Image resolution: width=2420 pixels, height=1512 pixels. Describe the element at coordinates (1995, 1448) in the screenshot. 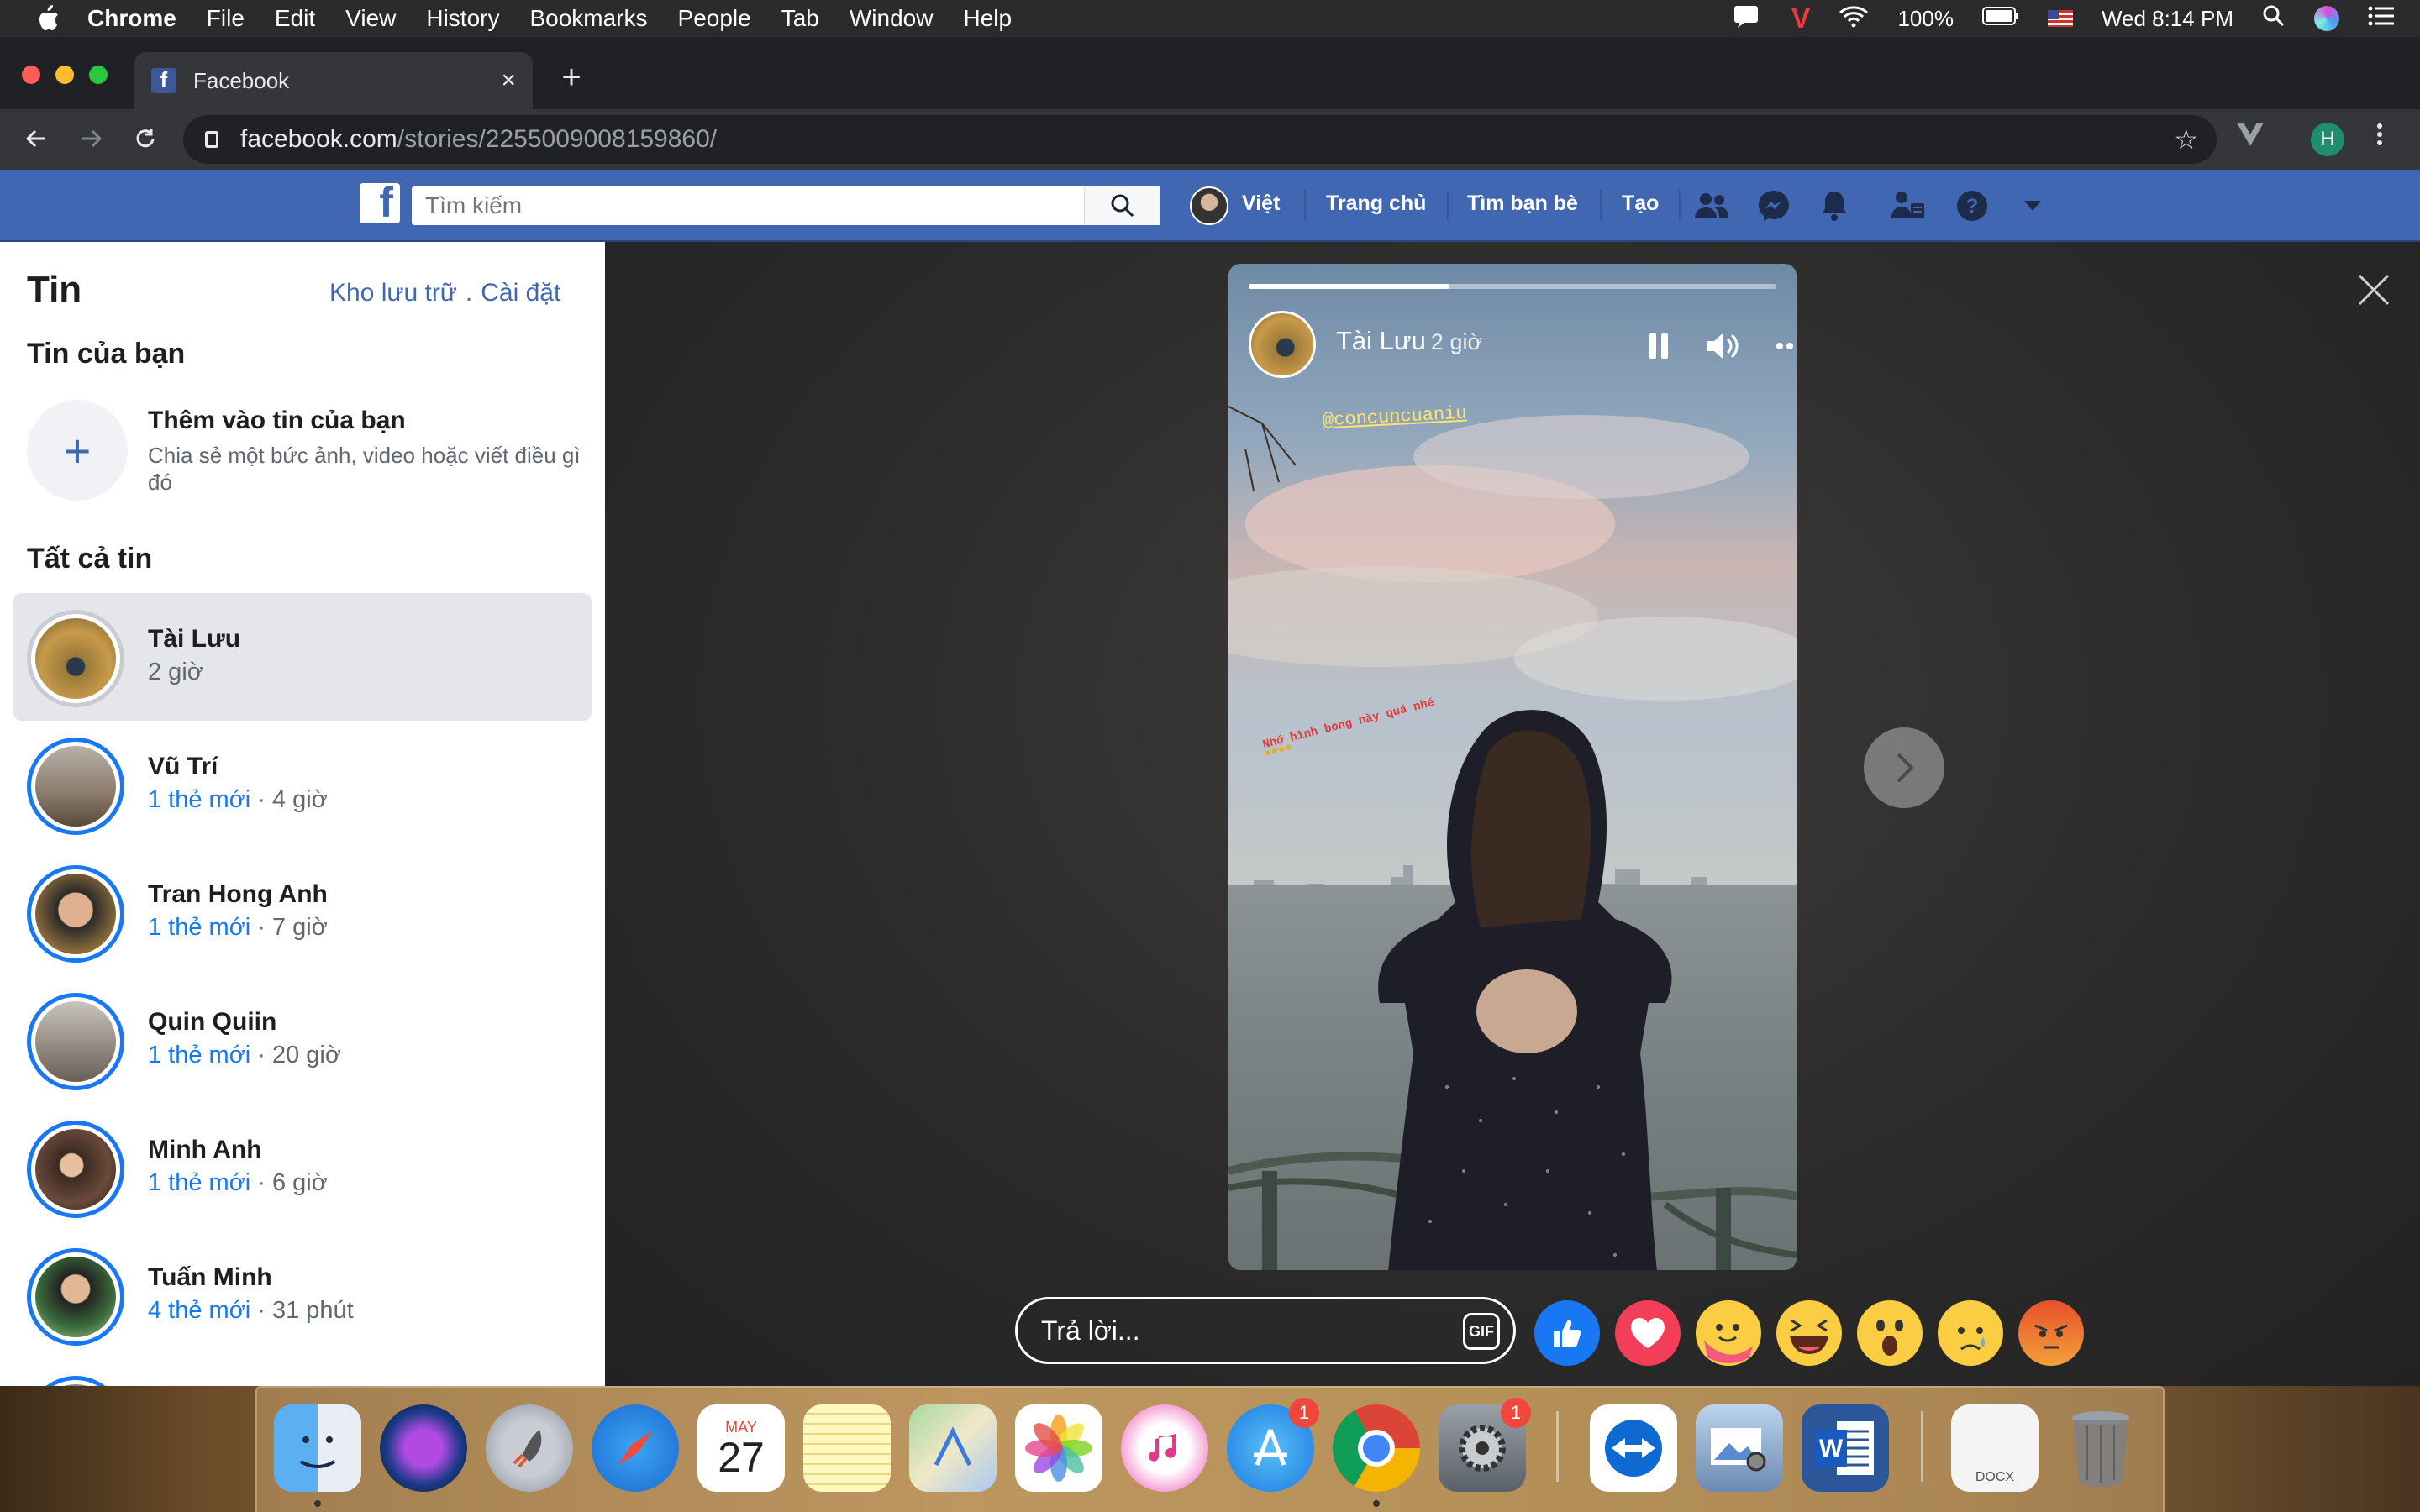

I see `docx-file-icon: DOCX` at that location.